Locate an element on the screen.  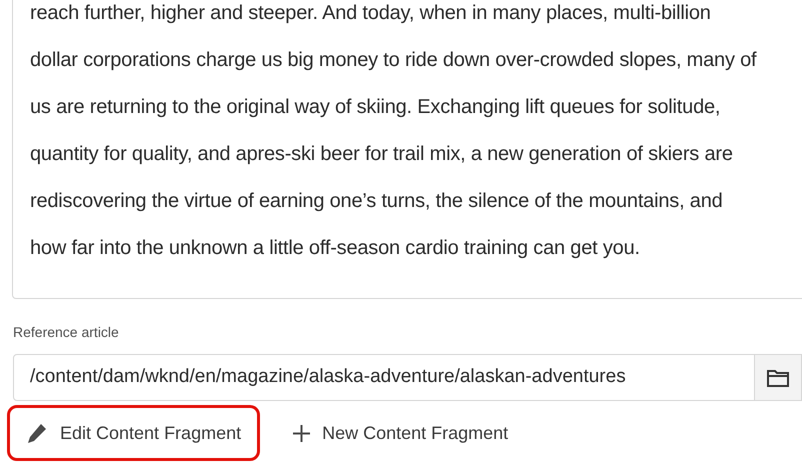
pencil-icon is located at coordinates (37, 433).